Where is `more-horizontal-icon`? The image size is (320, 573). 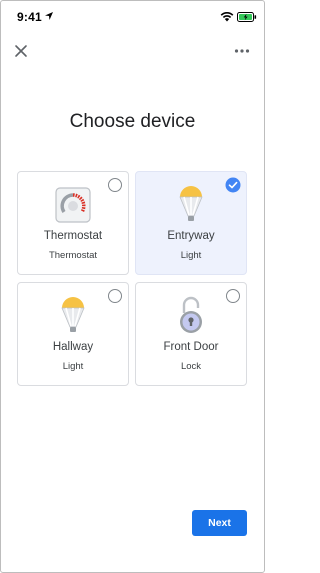
more-horizontal-icon is located at coordinates (242, 51).